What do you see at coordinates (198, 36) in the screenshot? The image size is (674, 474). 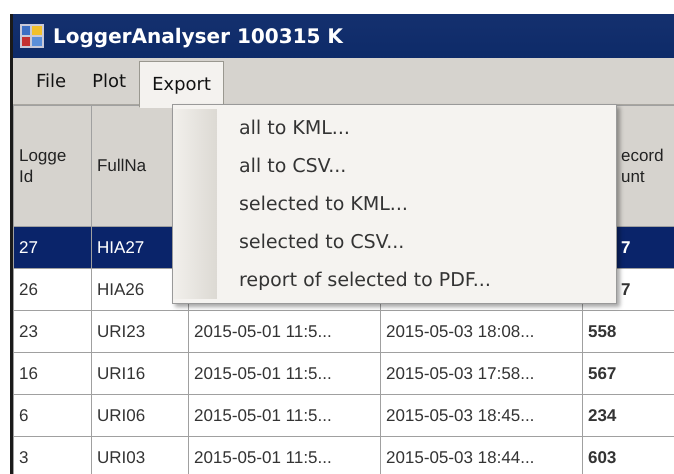 I see `window-title: LoggerAnalyser 100315 K` at bounding box center [198, 36].